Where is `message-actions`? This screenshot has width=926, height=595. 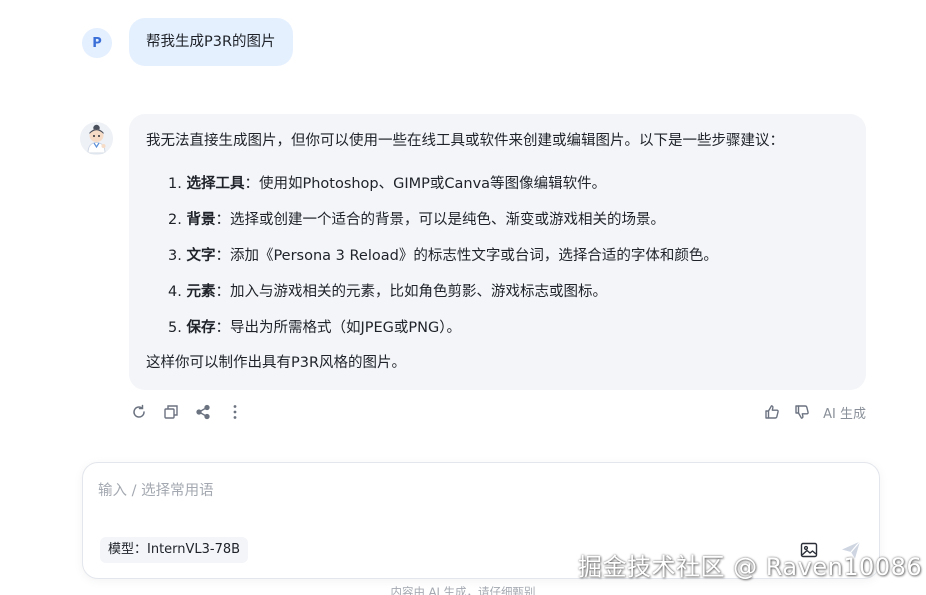
message-actions is located at coordinates (194, 412).